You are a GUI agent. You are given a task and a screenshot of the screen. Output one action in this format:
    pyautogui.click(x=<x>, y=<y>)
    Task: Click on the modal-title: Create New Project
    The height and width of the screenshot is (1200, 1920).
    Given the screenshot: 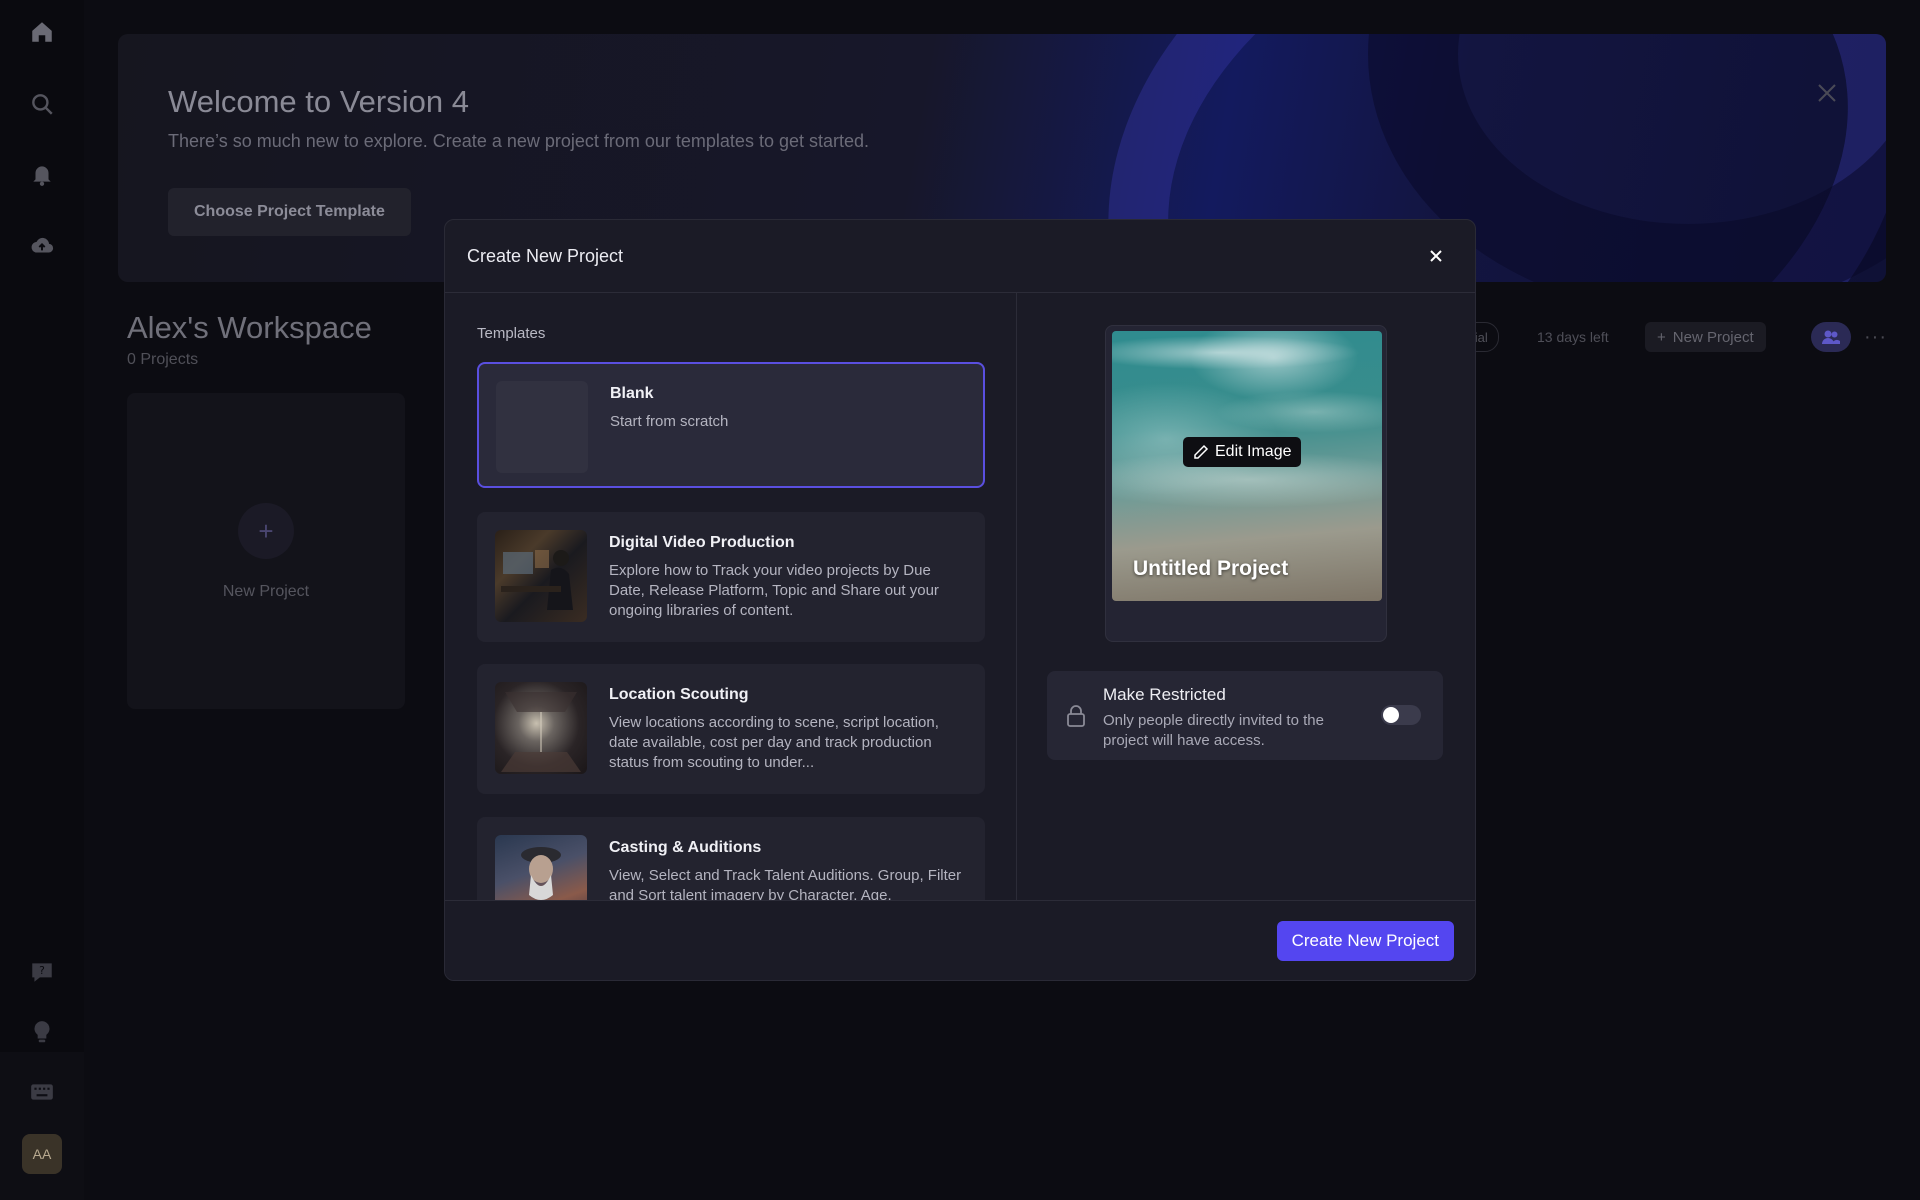 What is the action you would take?
    pyautogui.click(x=545, y=256)
    